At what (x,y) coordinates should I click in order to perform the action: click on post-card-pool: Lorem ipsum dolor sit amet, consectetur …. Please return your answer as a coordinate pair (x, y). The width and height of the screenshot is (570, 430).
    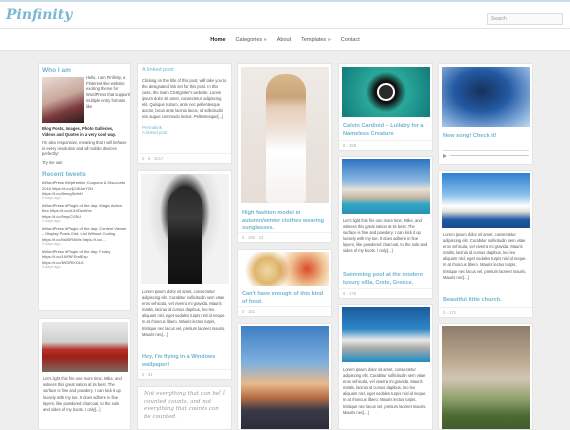
    Looking at the image, I should click on (385, 367).